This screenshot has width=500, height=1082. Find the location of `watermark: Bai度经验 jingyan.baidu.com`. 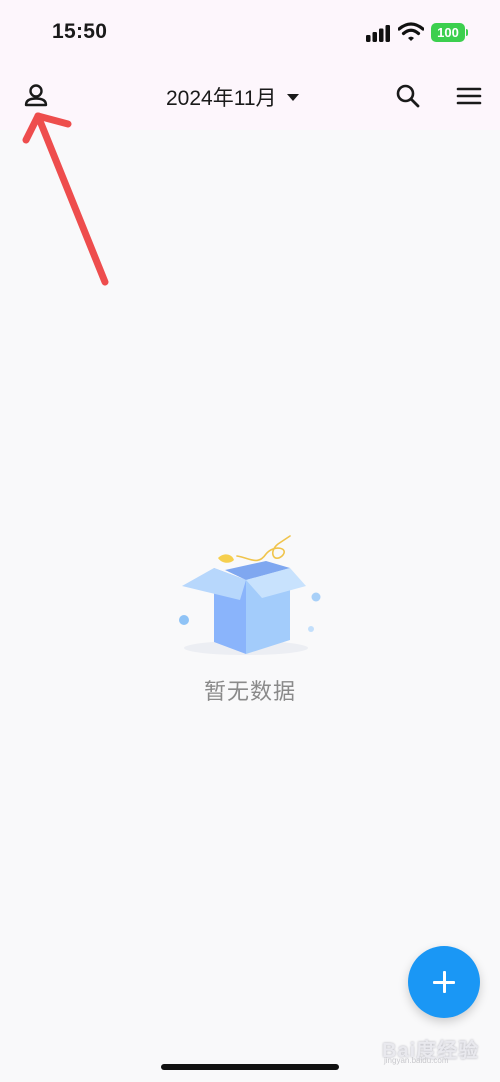

watermark: Bai度经验 jingyan.baidu.com is located at coordinates (441, 1048).